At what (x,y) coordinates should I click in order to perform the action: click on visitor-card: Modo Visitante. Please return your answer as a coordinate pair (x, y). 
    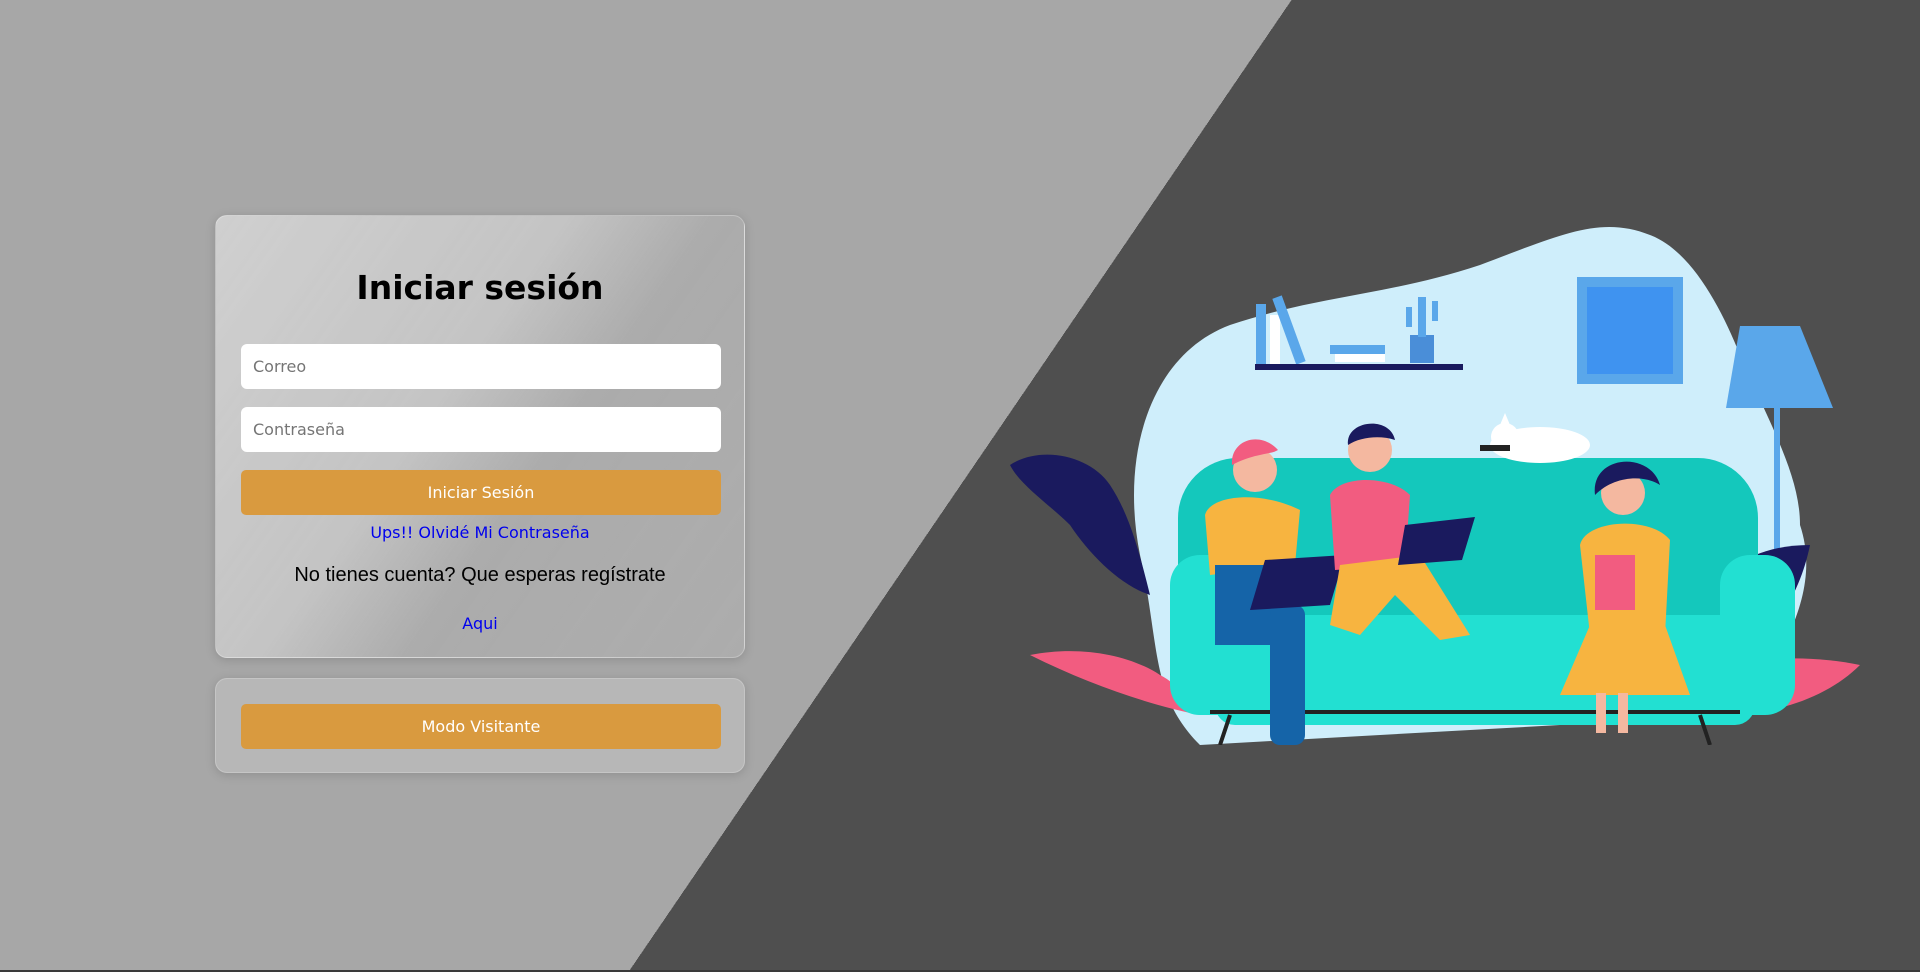
    Looking at the image, I should click on (480, 725).